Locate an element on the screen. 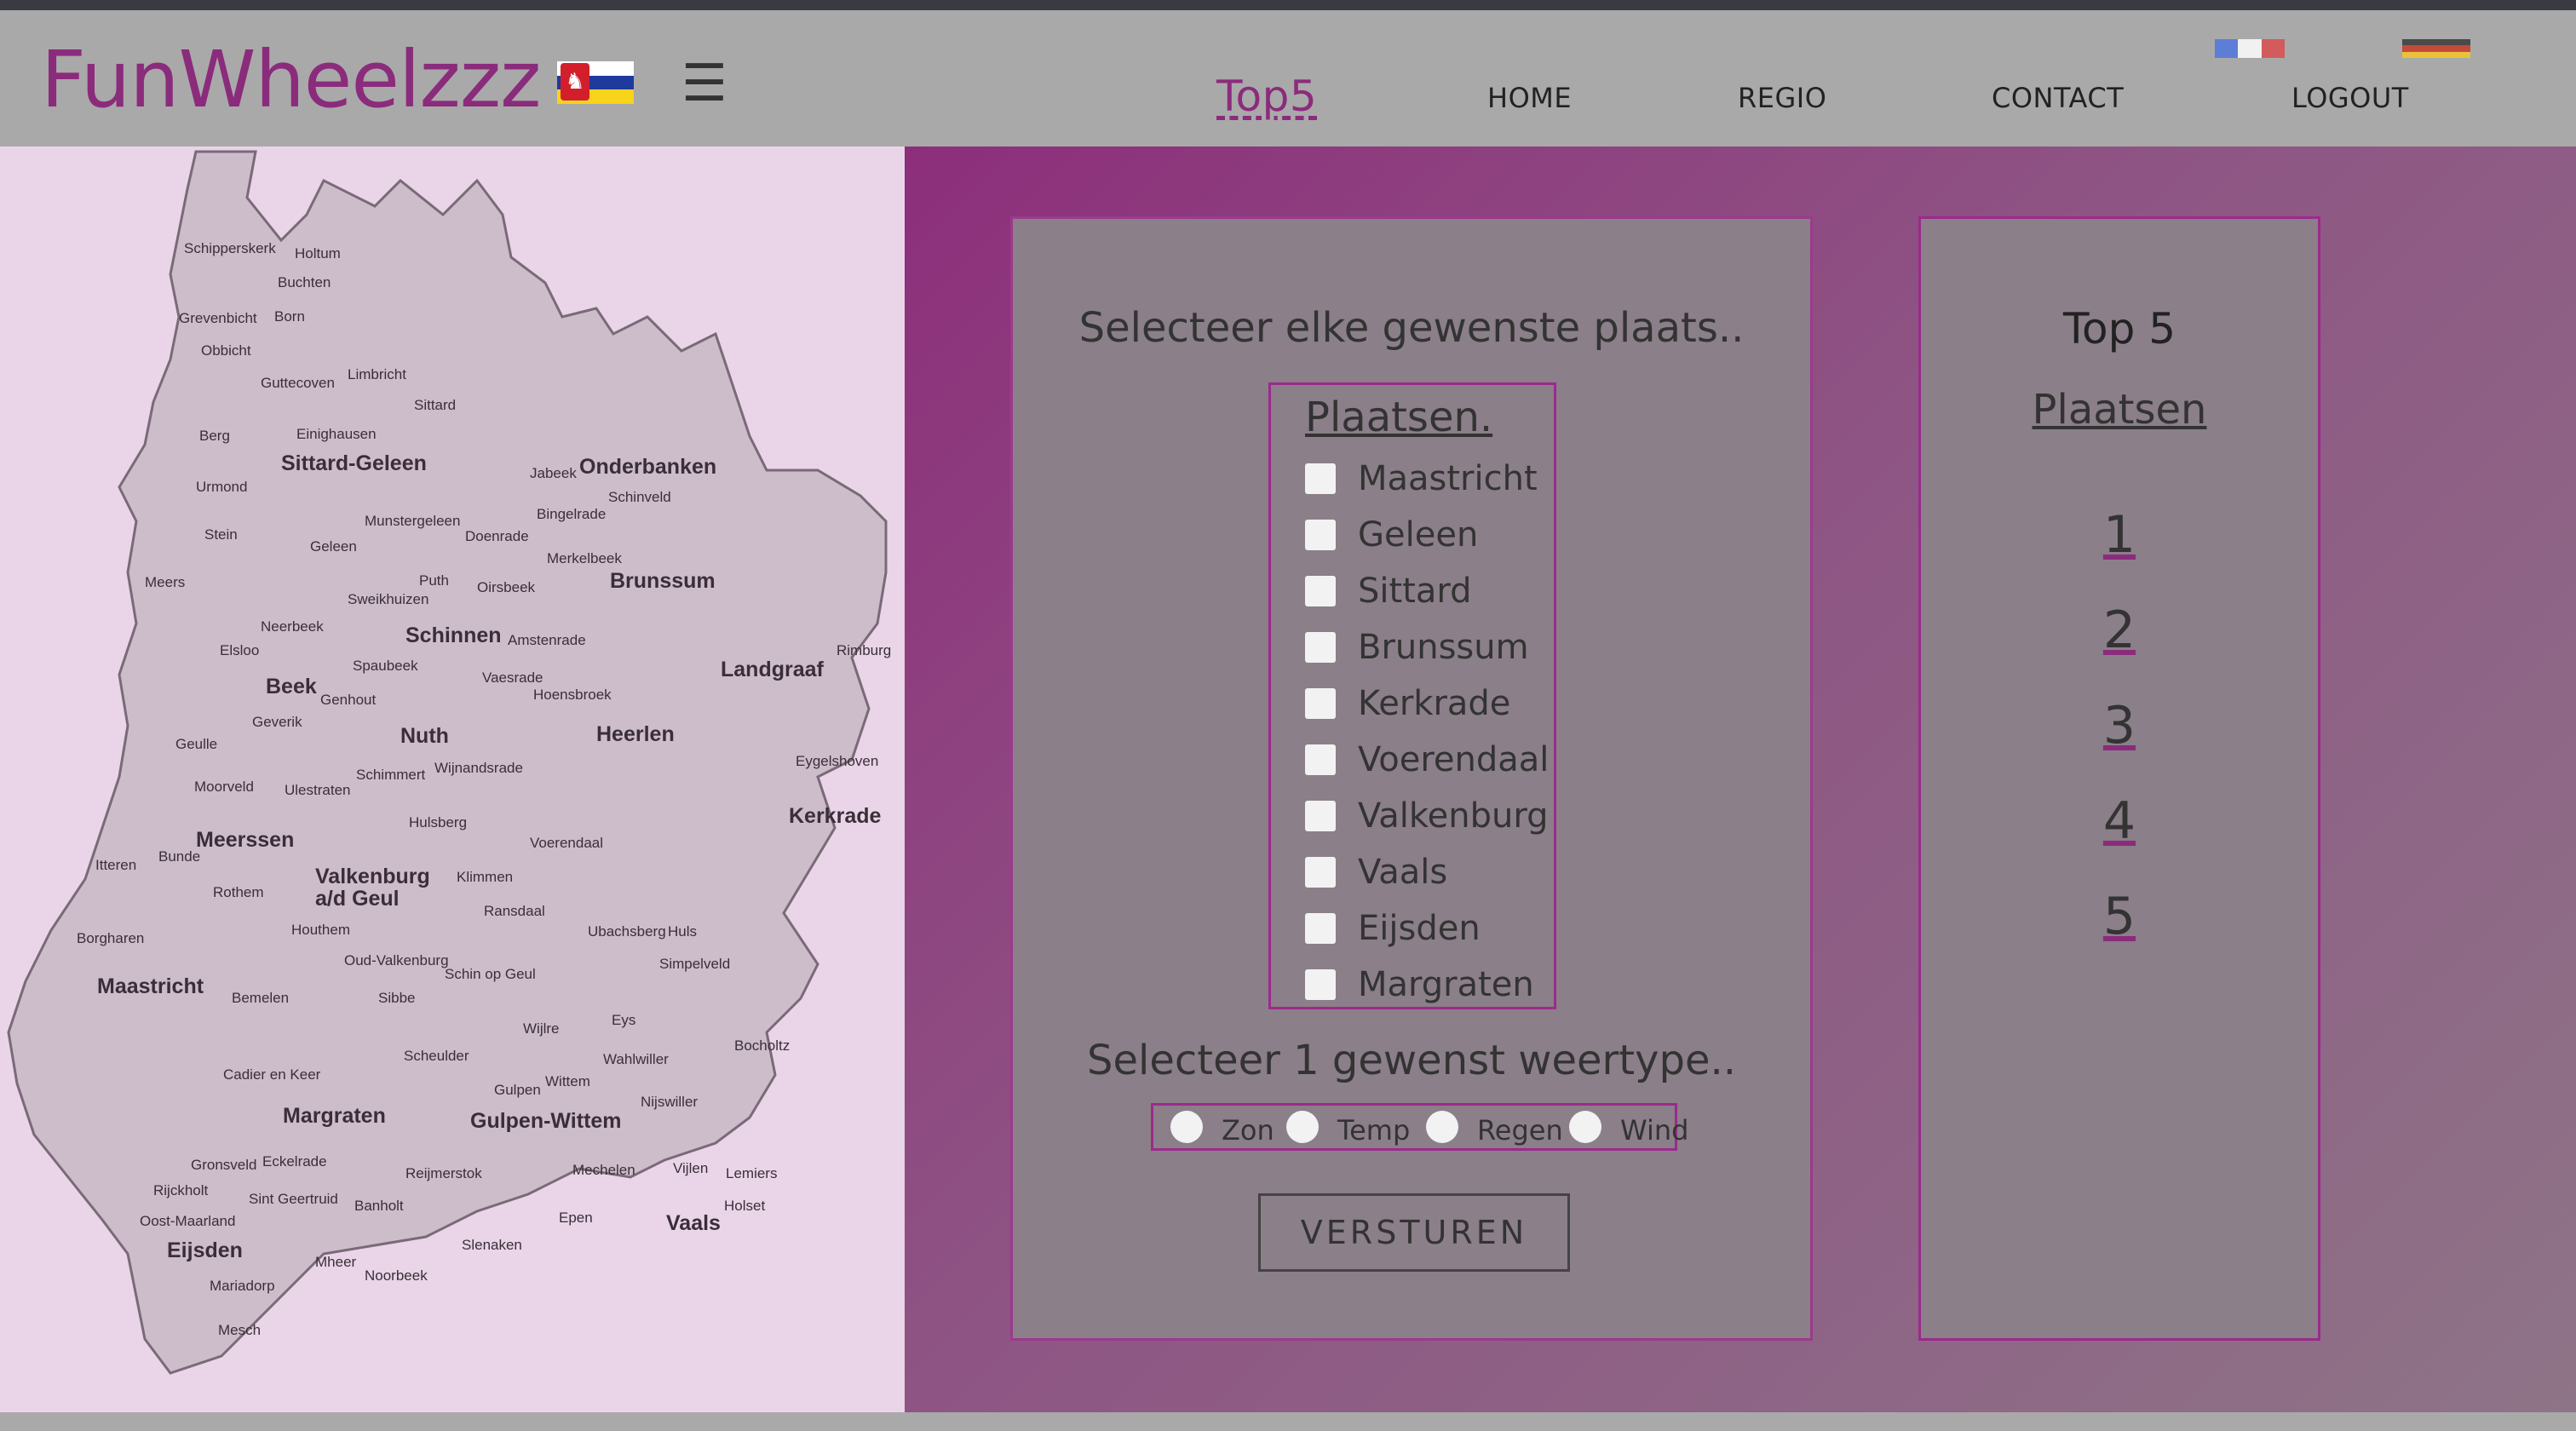 The width and height of the screenshot is (2576, 1431). map-label: Doenrade is located at coordinates (497, 536).